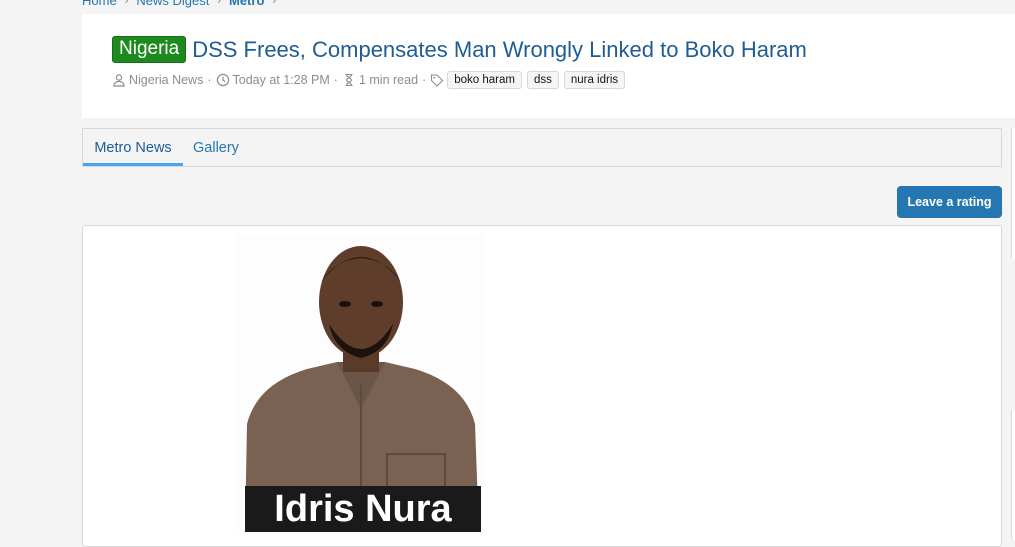  What do you see at coordinates (172, 4) in the screenshot?
I see `breadcrumb-news-digest: News Digest` at bounding box center [172, 4].